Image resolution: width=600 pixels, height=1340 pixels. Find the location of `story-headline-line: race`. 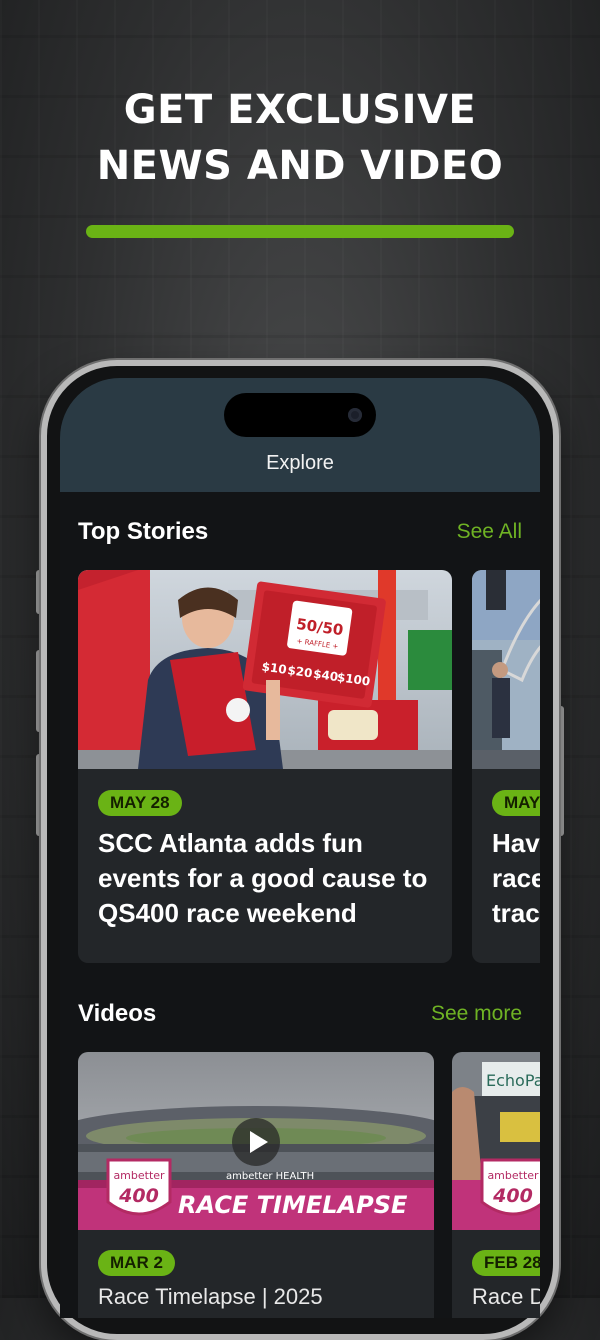

story-headline-line: race is located at coordinates (516, 878).